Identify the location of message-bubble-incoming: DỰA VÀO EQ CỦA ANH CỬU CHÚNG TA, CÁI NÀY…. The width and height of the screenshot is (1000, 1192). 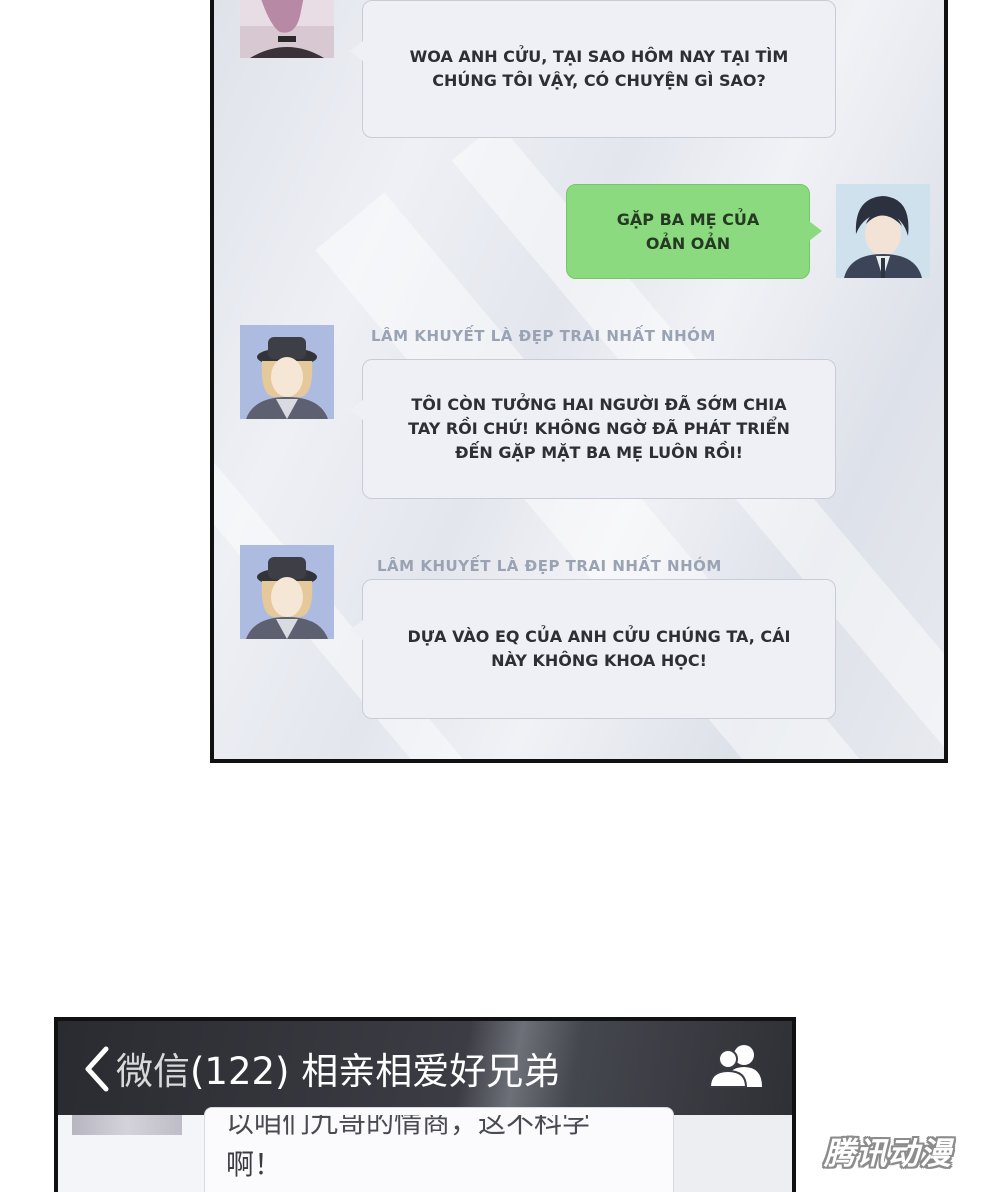
(593, 649).